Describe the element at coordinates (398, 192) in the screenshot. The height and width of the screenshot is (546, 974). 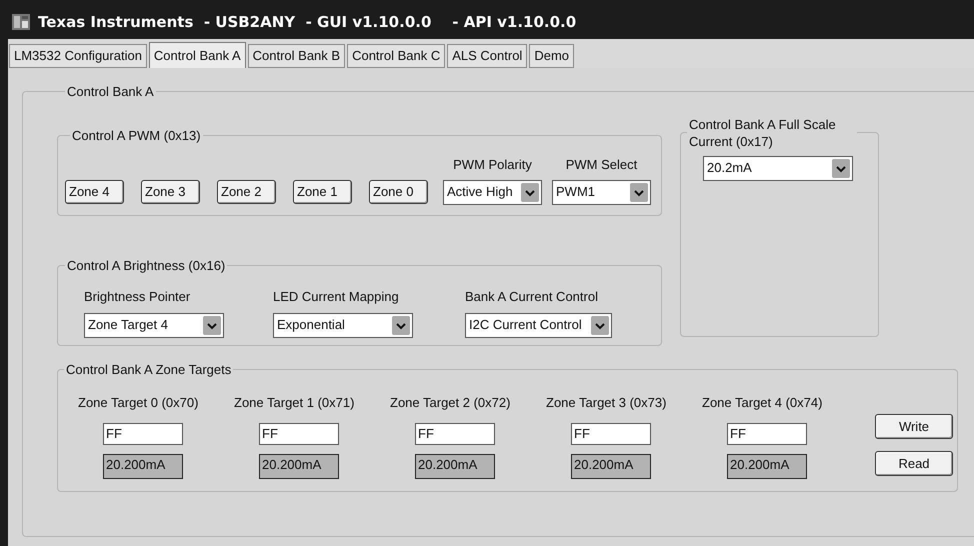
I see `button: Zone 0` at that location.